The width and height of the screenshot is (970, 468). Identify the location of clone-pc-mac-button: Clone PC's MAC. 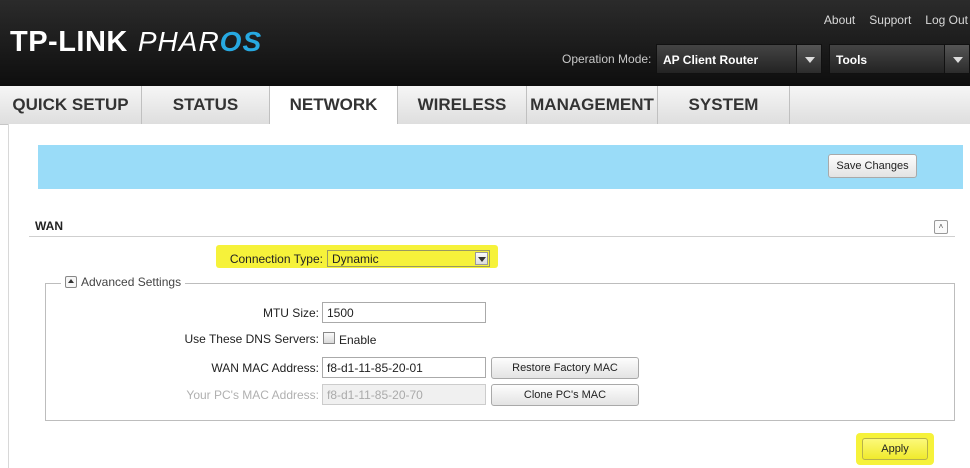
(565, 395).